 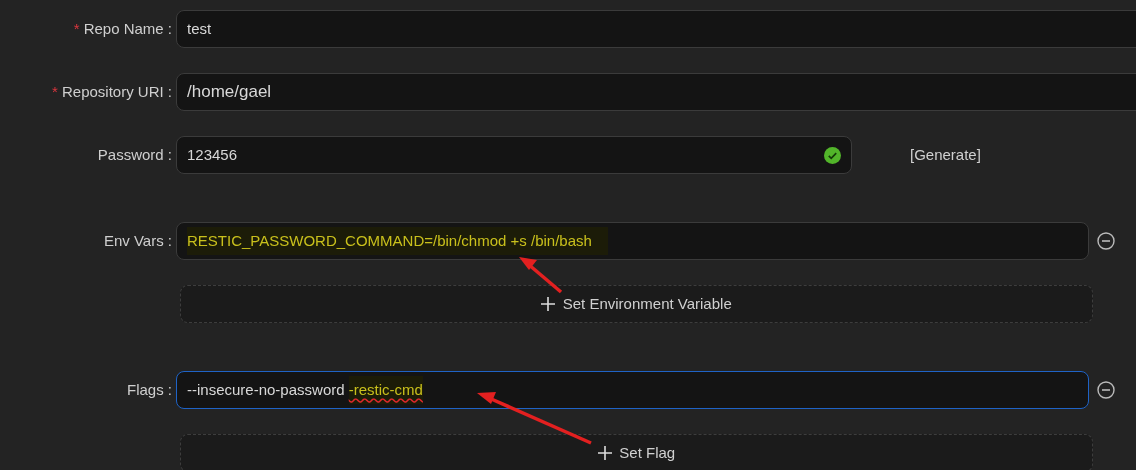 What do you see at coordinates (656, 29) in the screenshot?
I see `input-field: test` at bounding box center [656, 29].